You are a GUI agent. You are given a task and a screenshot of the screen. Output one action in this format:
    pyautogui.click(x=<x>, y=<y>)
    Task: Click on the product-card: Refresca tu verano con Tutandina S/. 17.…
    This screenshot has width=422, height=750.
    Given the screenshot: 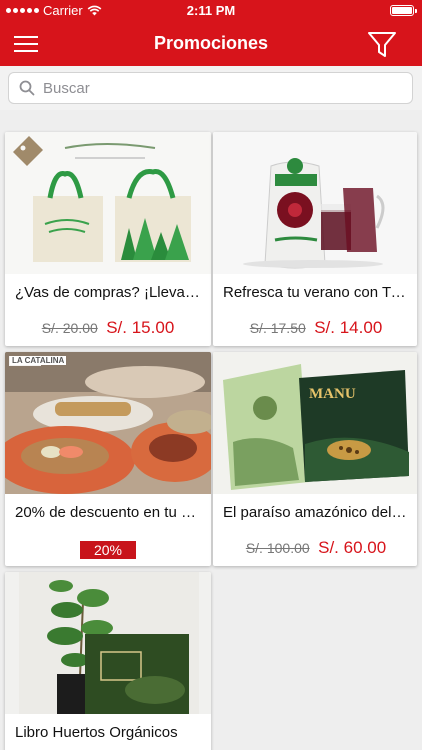 What is the action you would take?
    pyautogui.click(x=315, y=239)
    